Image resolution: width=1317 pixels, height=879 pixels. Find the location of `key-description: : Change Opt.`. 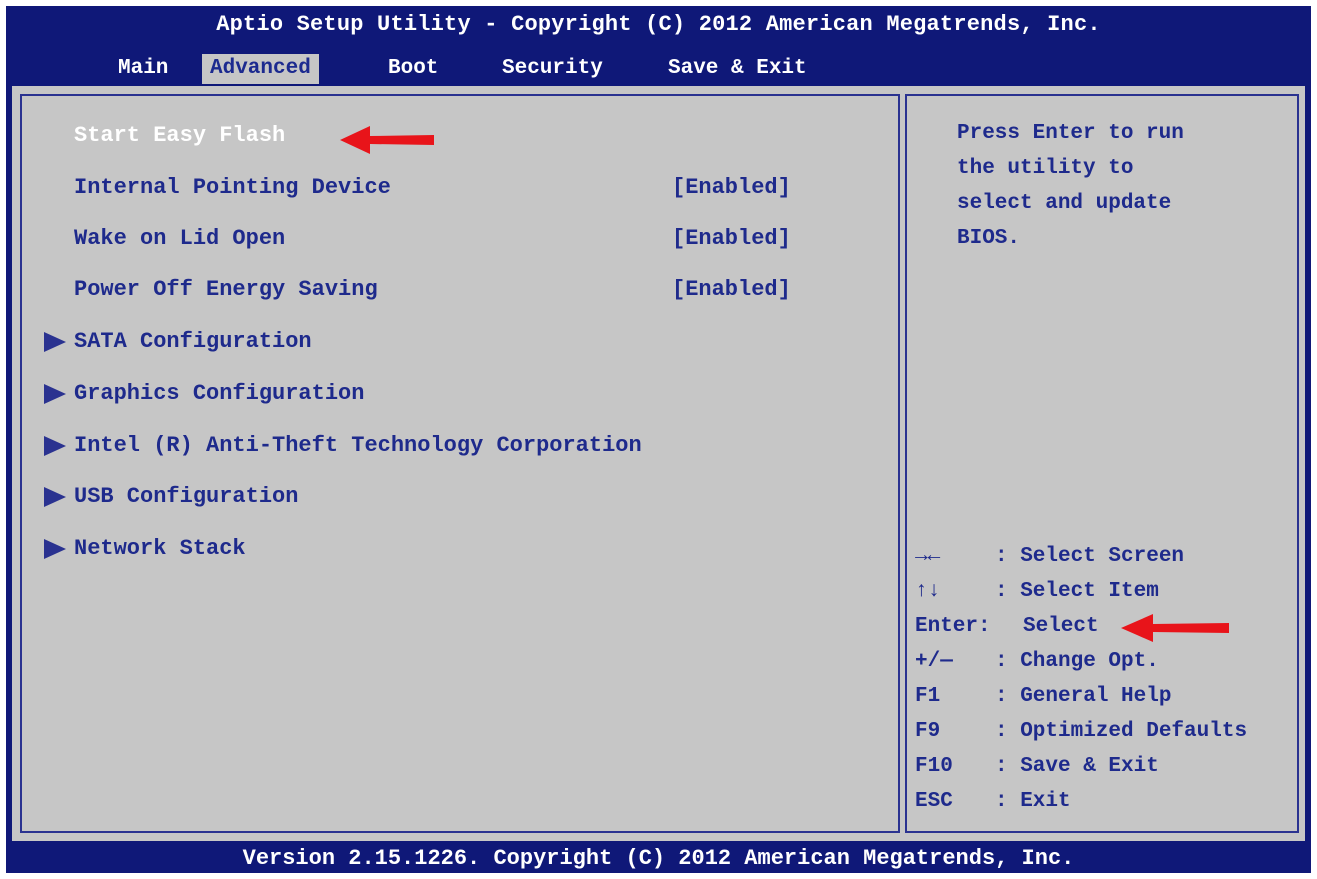

key-description: : Change Opt. is located at coordinates (1077, 661).